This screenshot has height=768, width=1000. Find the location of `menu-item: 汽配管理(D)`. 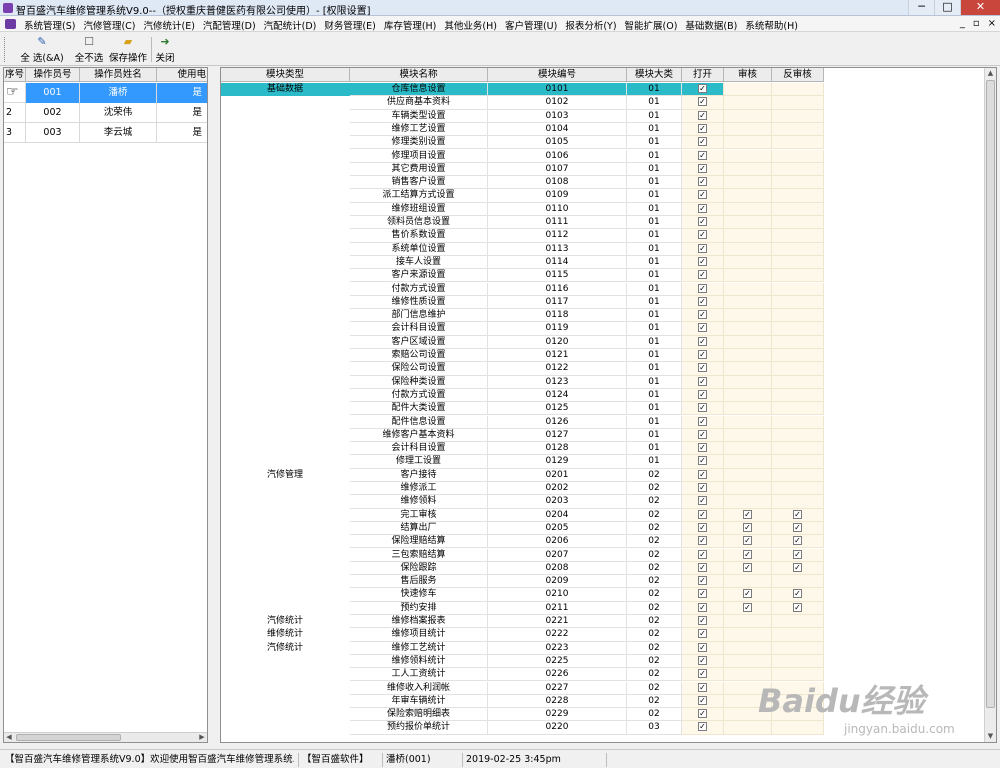

menu-item: 汽配管理(D) is located at coordinates (231, 25).